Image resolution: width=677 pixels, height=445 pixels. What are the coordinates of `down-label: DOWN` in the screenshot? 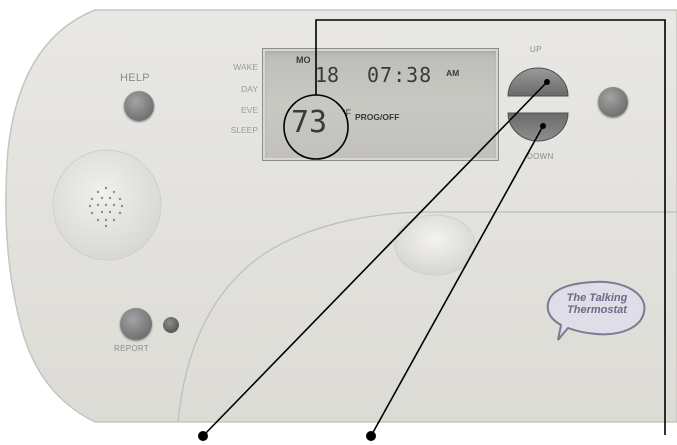 It's located at (540, 156).